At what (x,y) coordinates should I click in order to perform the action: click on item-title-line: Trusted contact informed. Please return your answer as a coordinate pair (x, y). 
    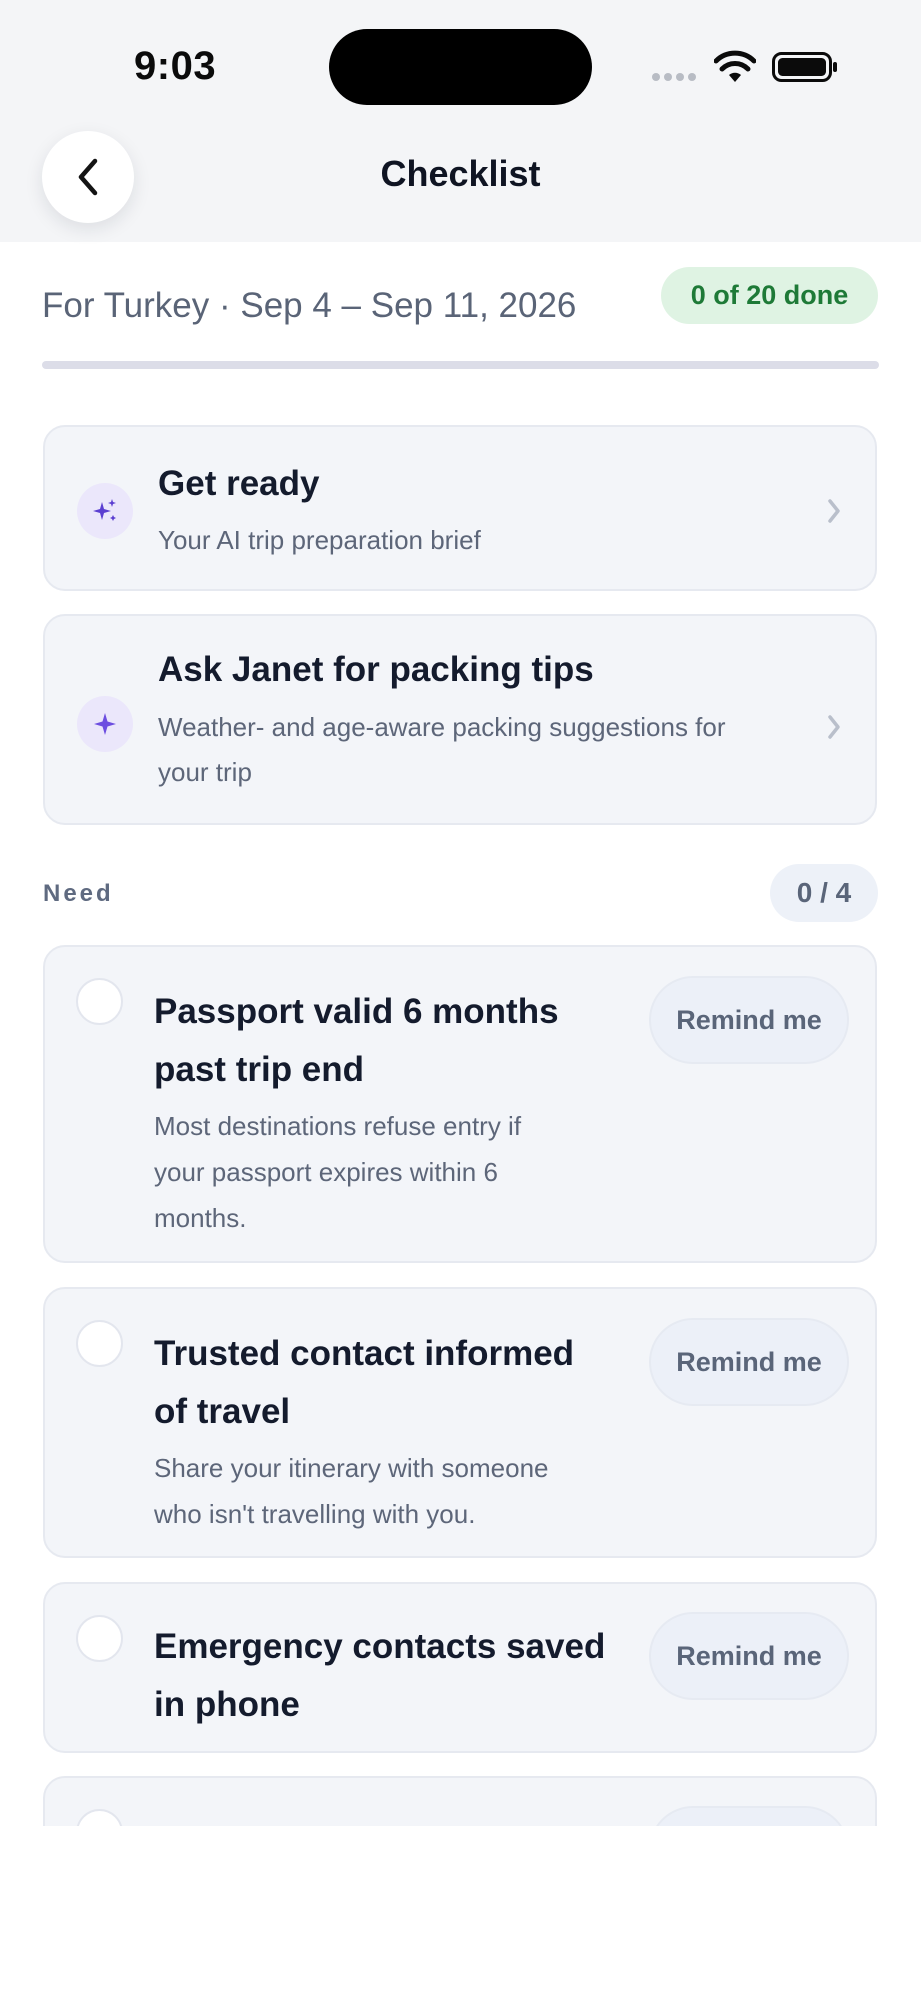
    Looking at the image, I should click on (364, 1353).